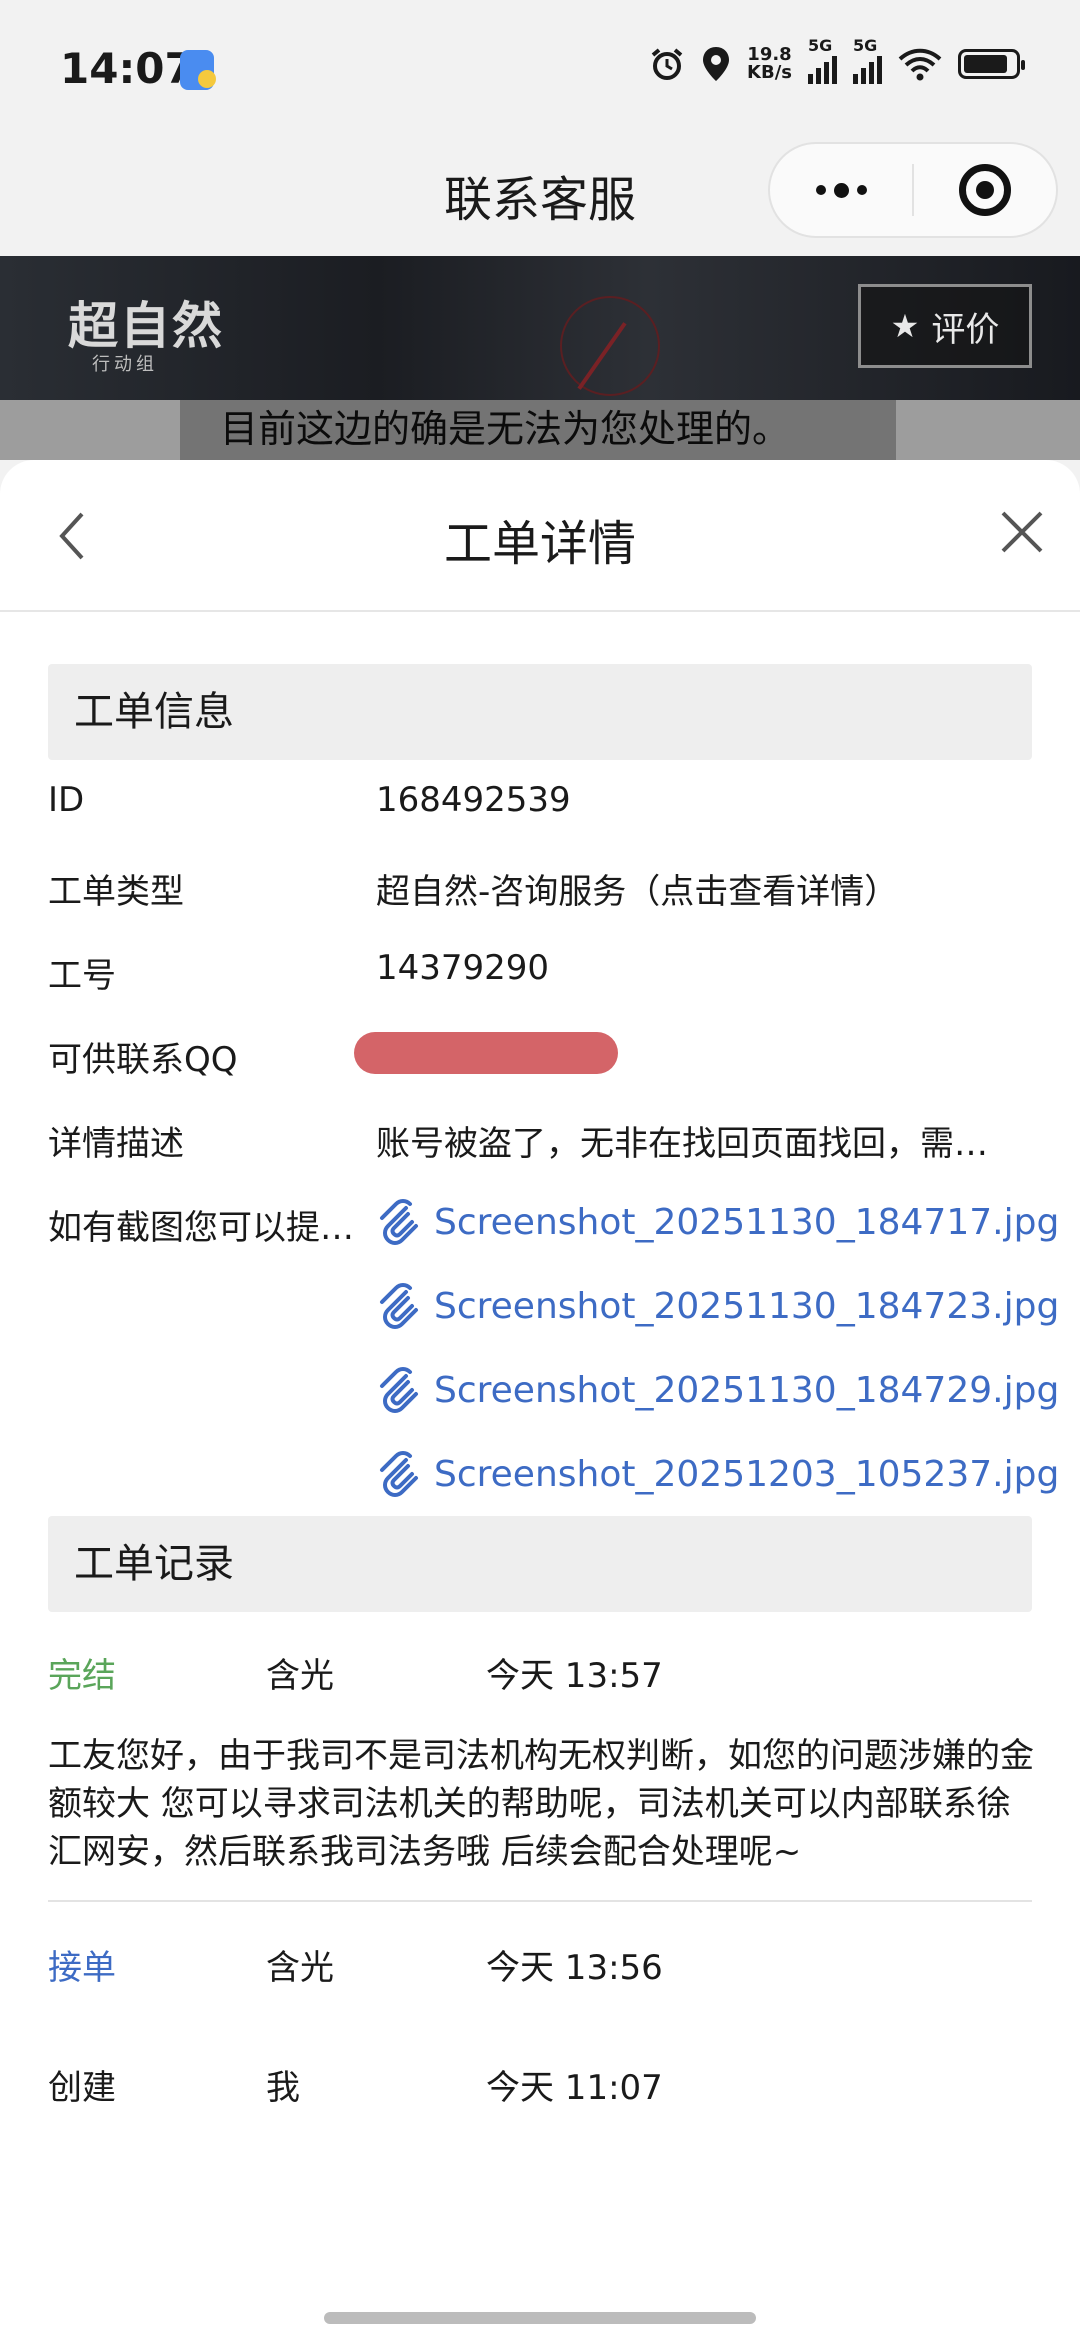  Describe the element at coordinates (746, 1390) in the screenshot. I see `attachment-link: Screenshot_20251130_184729.jpg` at that location.